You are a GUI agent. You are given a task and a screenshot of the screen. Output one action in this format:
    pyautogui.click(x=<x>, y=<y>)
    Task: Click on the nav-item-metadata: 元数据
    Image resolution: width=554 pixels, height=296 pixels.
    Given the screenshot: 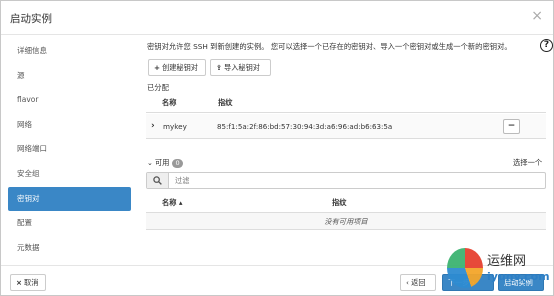 What is the action you would take?
    pyautogui.click(x=69, y=248)
    